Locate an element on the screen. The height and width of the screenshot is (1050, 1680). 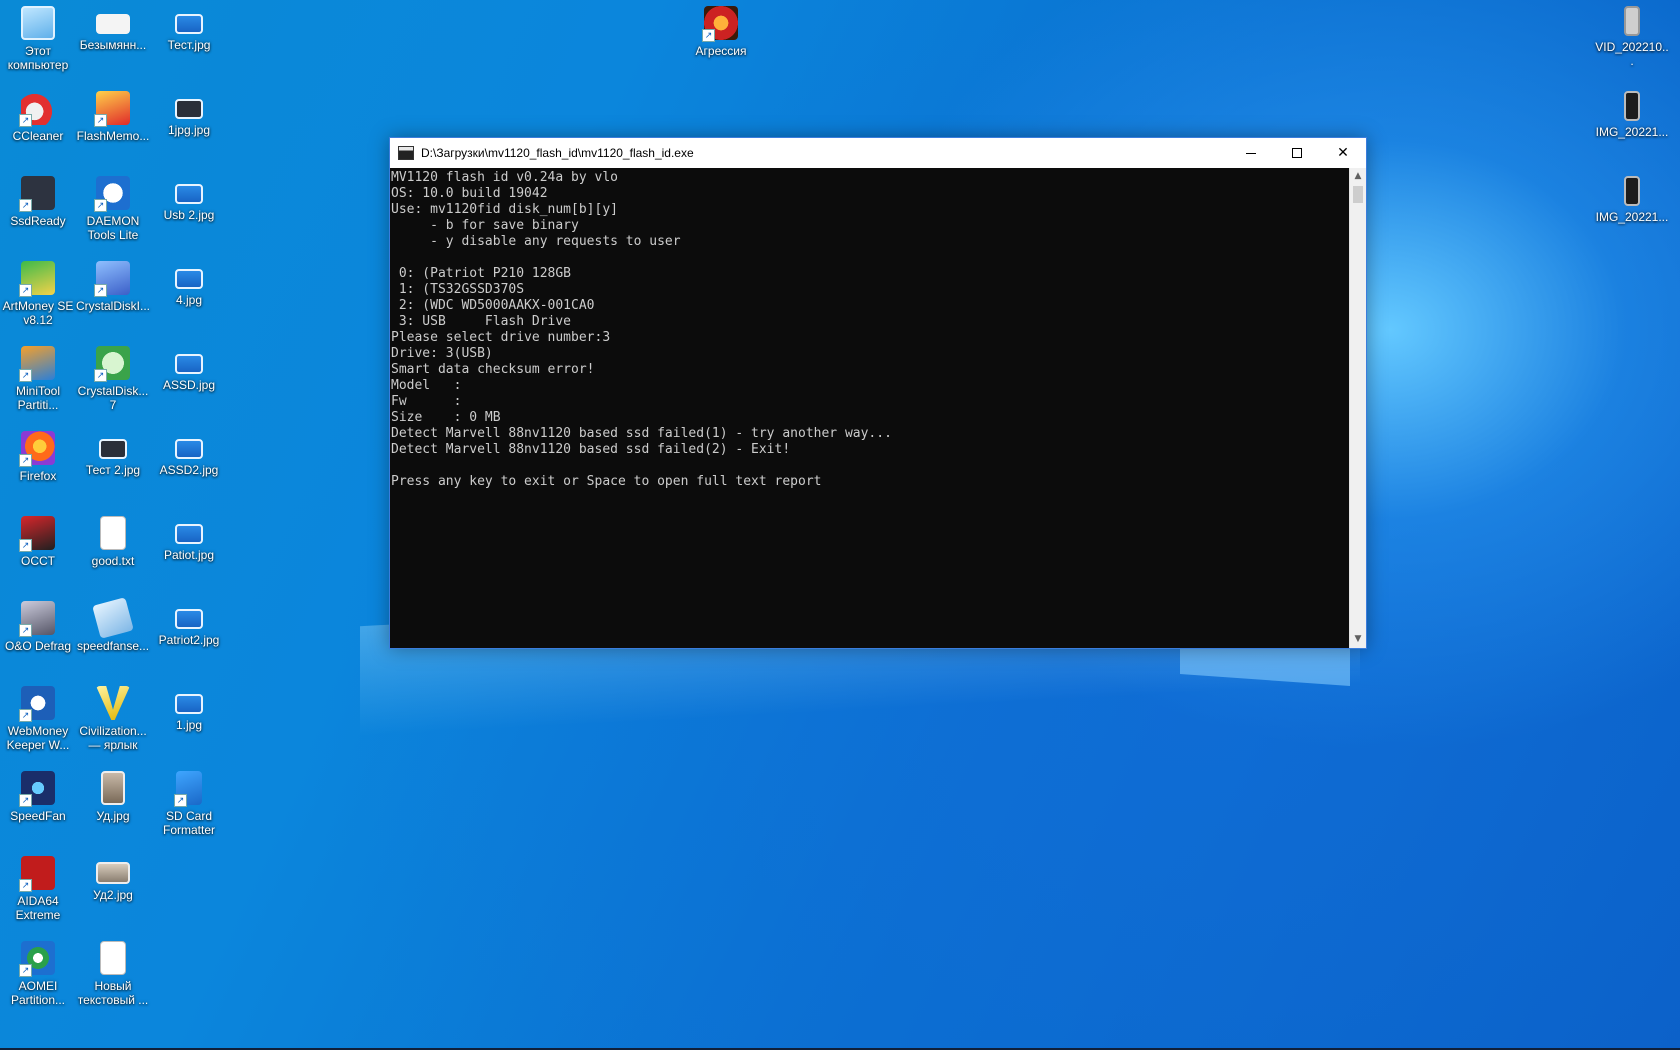
desktop-icon-occt: OCCT is located at coordinates (38, 550).